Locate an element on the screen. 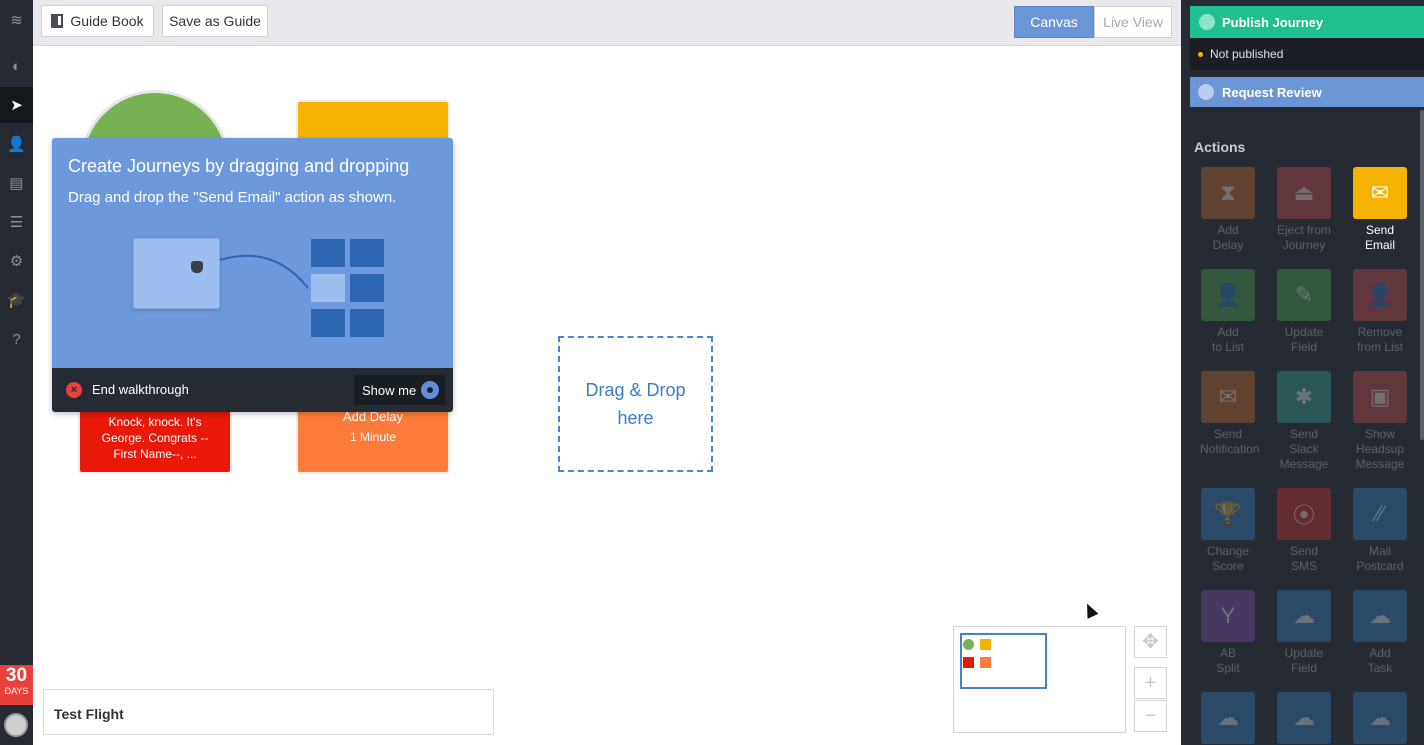 Image resolution: width=1424 pixels, height=745 pixels. guide-book-label: Guide Book is located at coordinates (107, 21).